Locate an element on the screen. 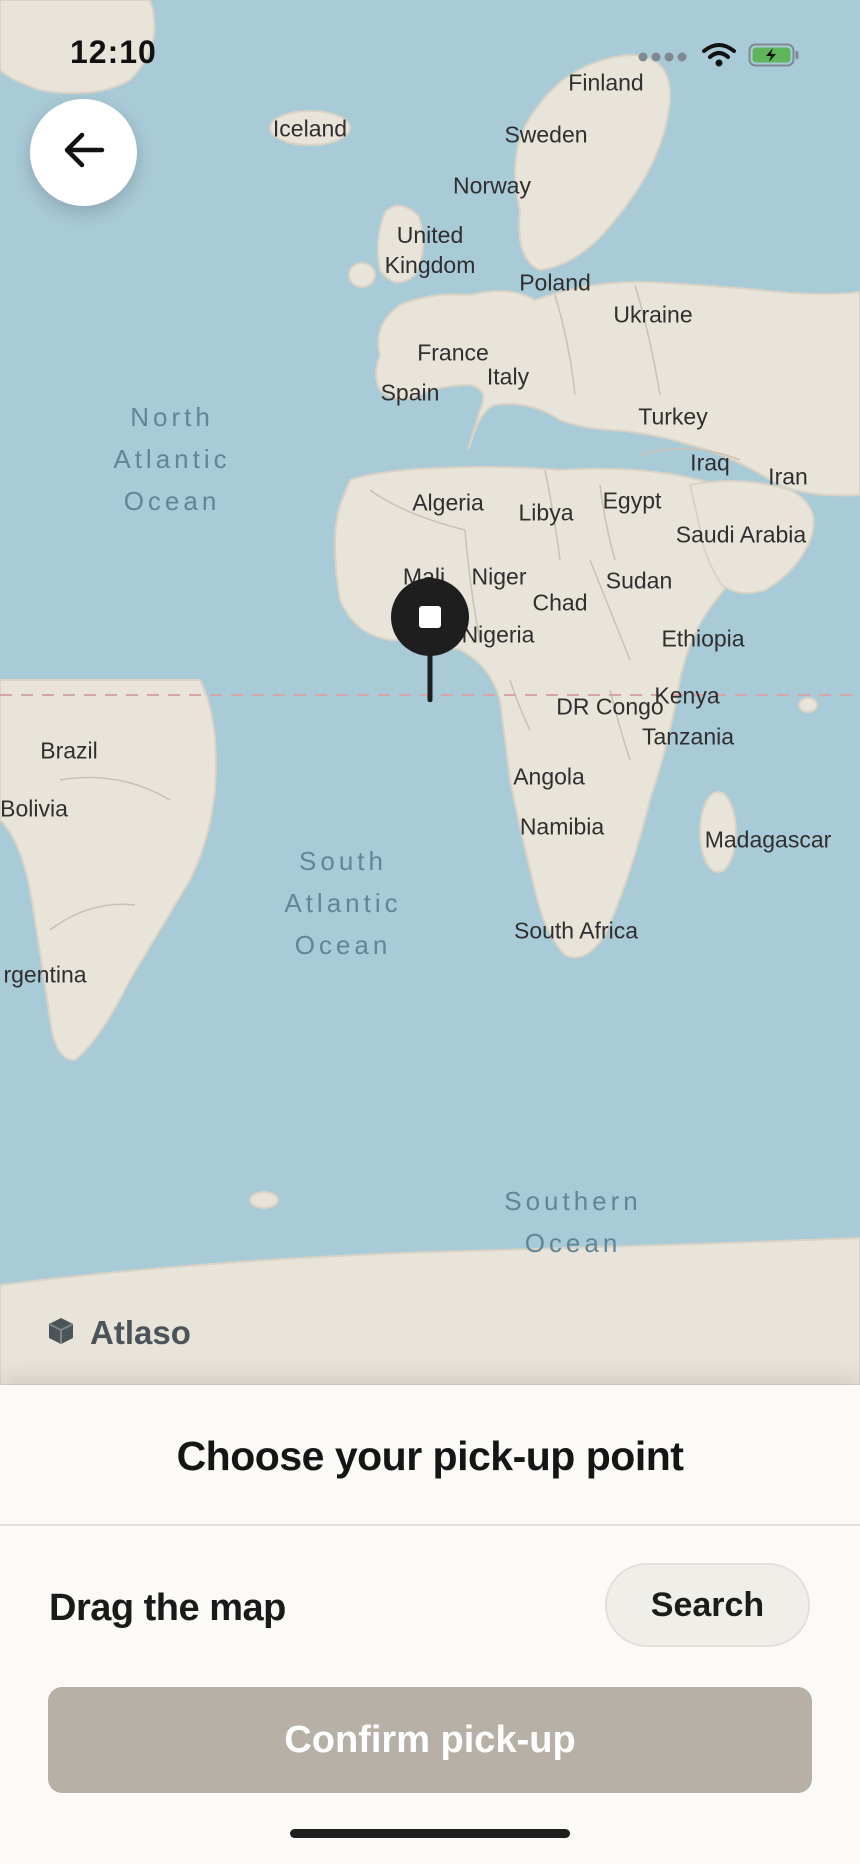 Image resolution: width=860 pixels, height=1864 pixels. country-label: Iraq is located at coordinates (710, 462).